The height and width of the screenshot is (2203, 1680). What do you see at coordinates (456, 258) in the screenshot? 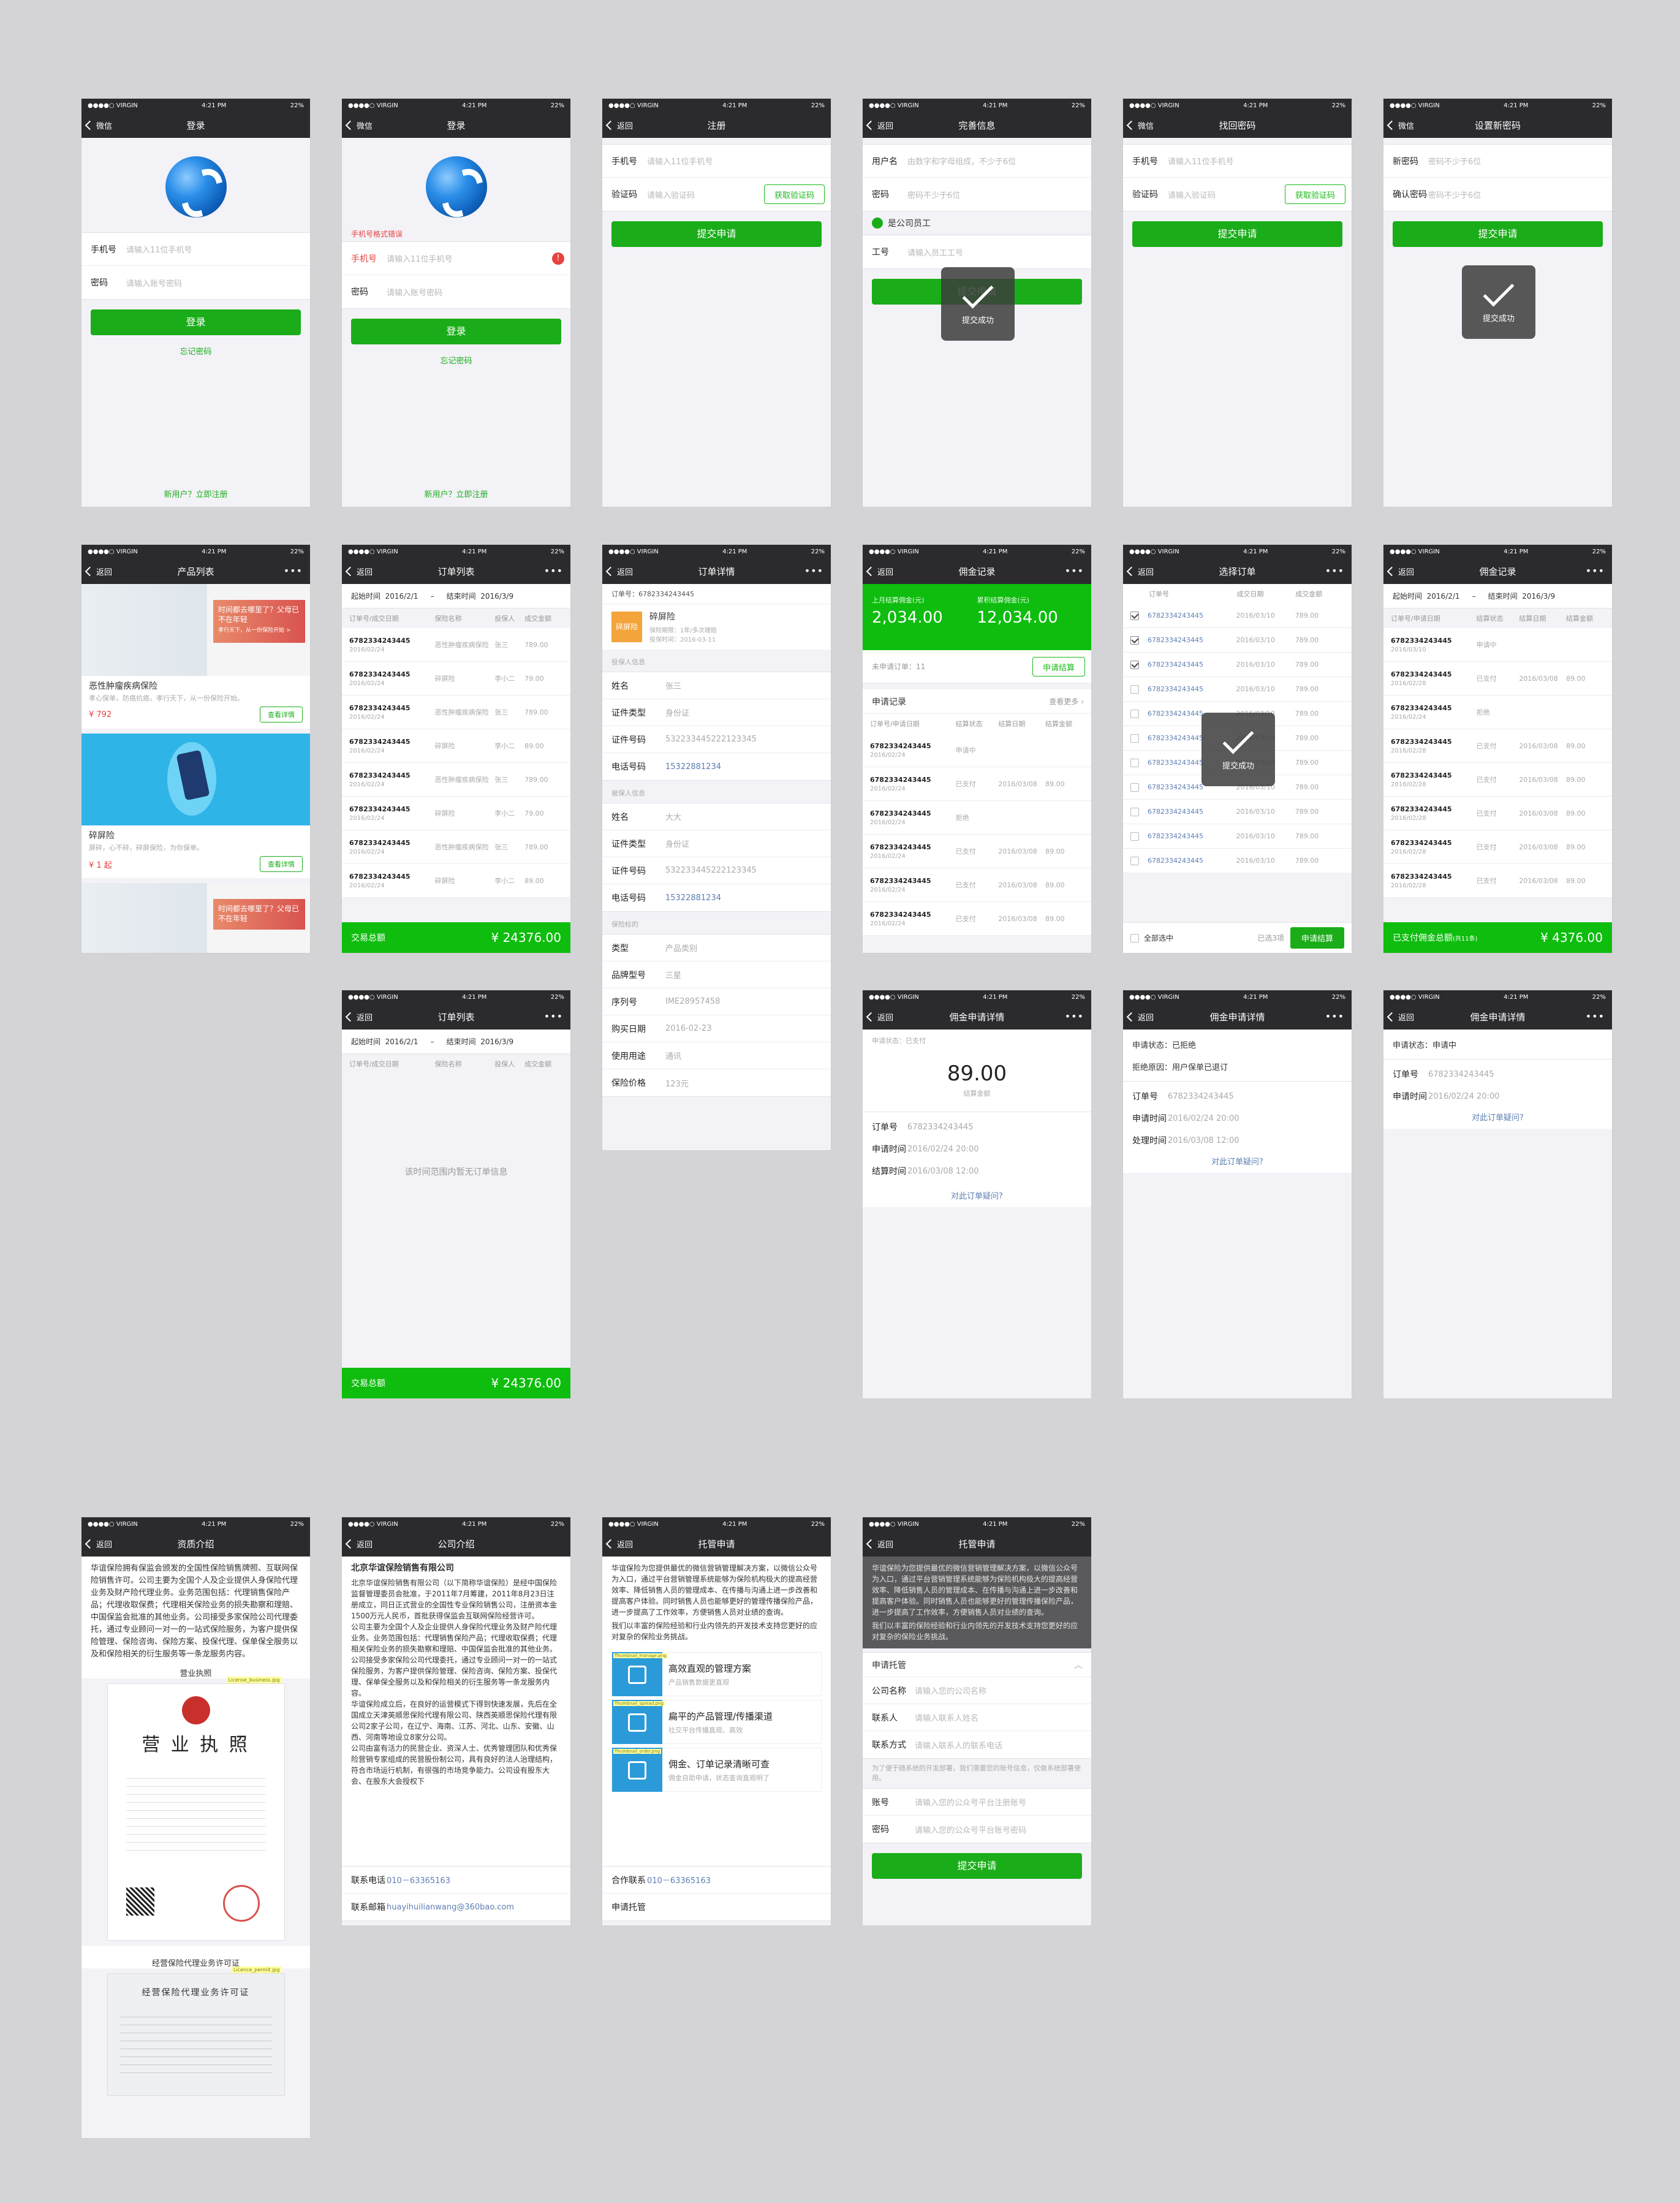
I see `phone-field: 手机号 请输入11位手机号!` at bounding box center [456, 258].